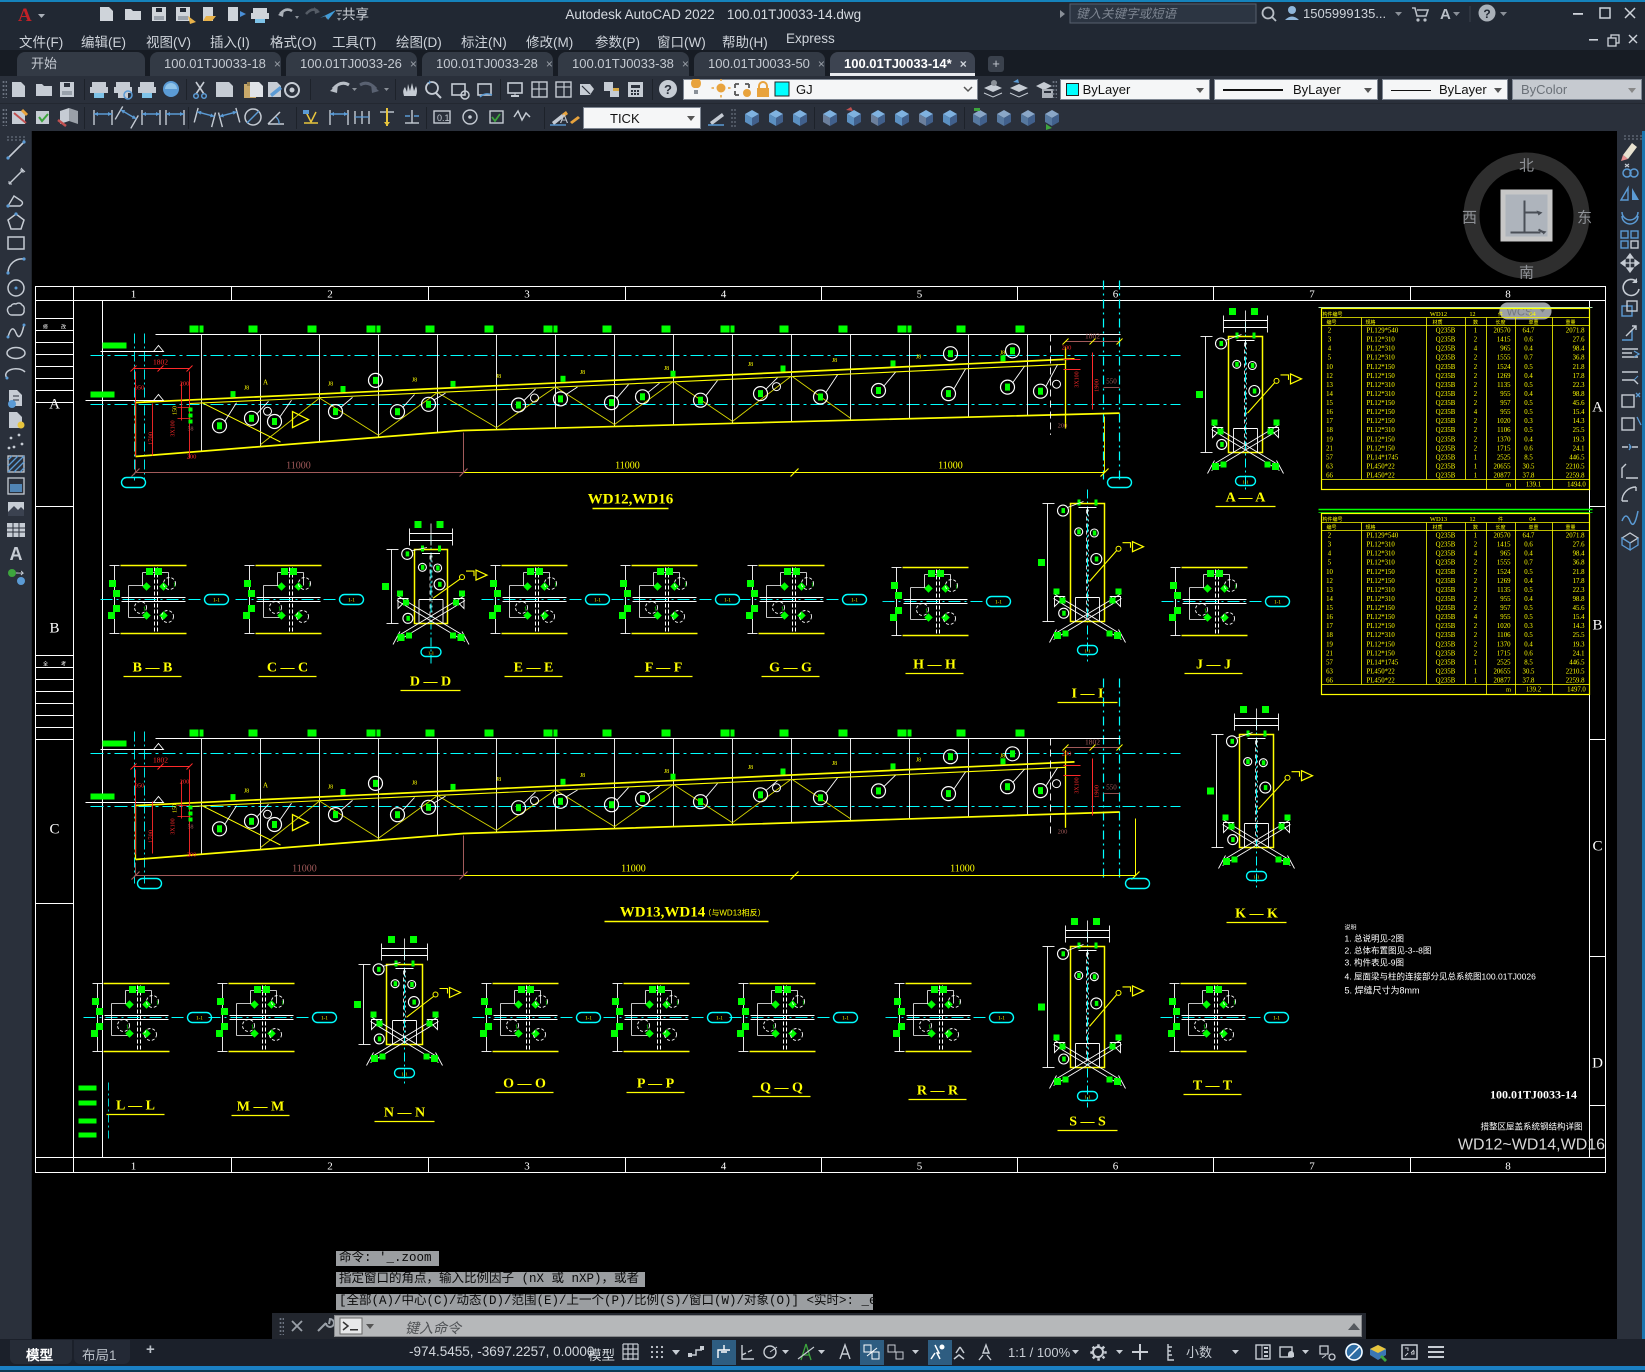 This screenshot has height=1372, width=1645. What do you see at coordinates (1312, 1167) in the screenshot?
I see `svg-text: 7` at bounding box center [1312, 1167].